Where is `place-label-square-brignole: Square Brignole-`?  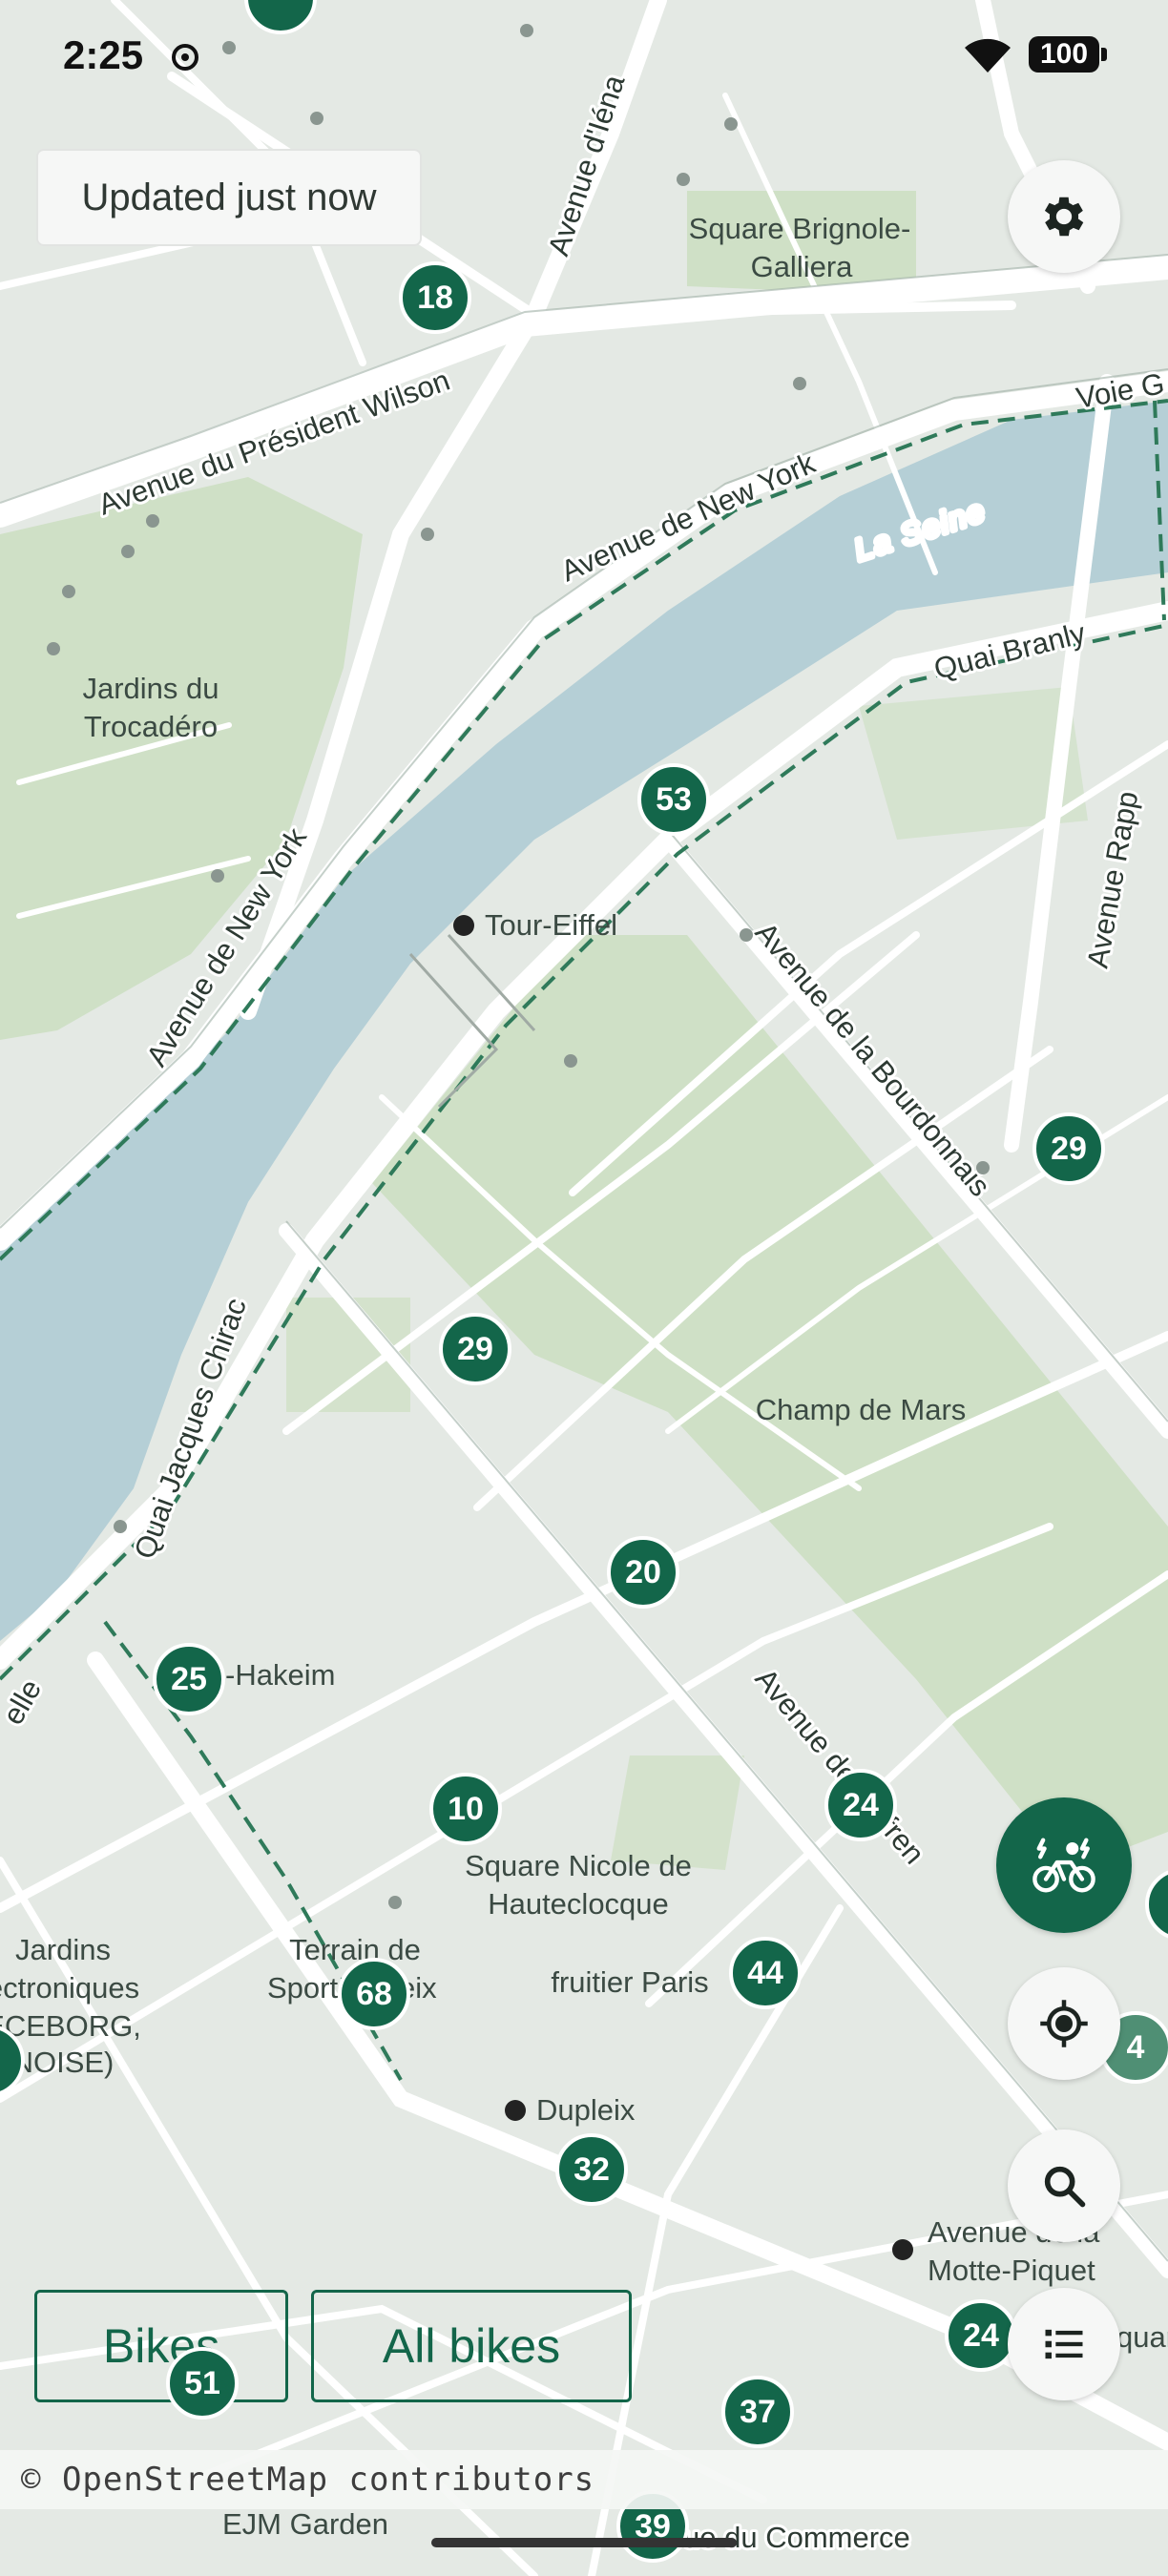
place-label-square-brignole: Square Brignole- is located at coordinates (800, 228).